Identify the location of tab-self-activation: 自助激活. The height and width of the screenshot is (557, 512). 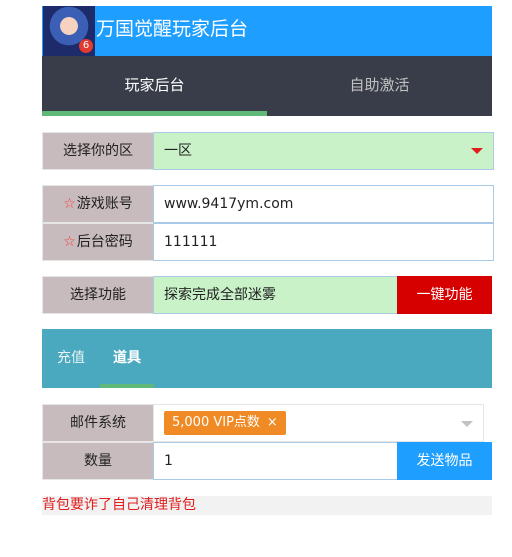
(379, 86).